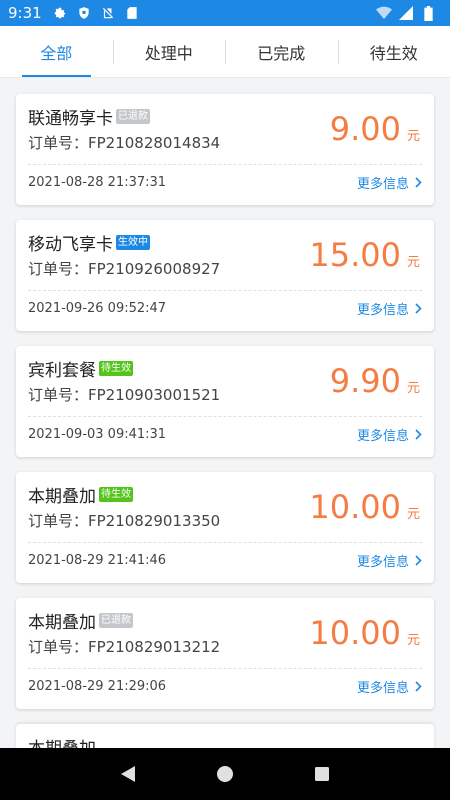  I want to click on gear-icon, so click(60, 13).